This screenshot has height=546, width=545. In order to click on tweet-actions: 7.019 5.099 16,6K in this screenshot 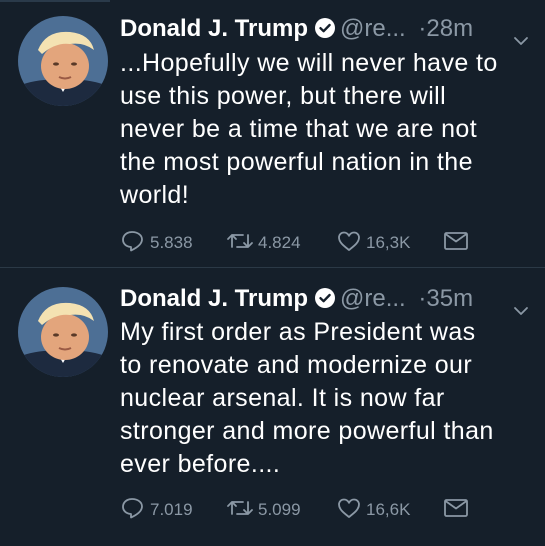, I will do `click(327, 510)`.